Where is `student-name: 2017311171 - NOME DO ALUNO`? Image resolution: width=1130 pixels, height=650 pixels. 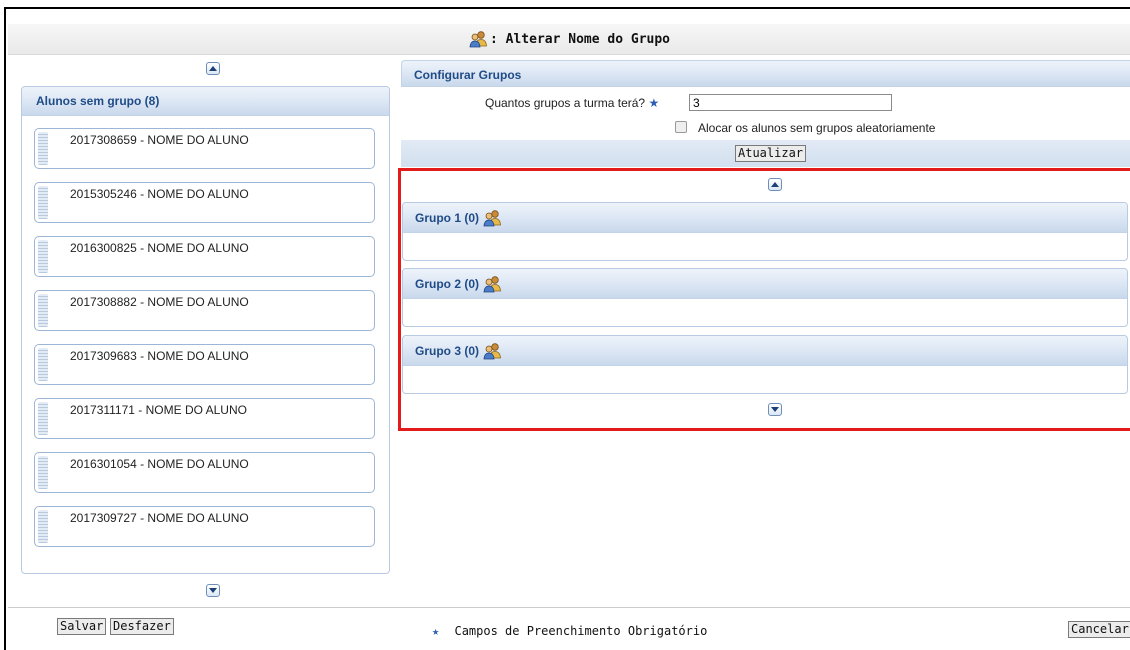 student-name: 2017311171 - NOME DO ALUNO is located at coordinates (158, 410).